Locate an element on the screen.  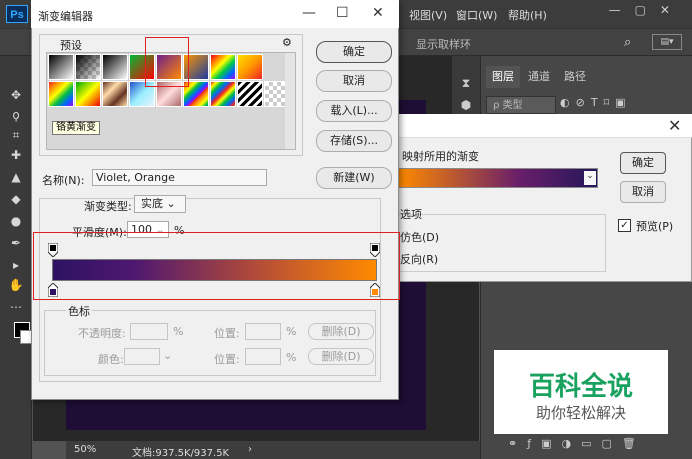
blur-icon: ● is located at coordinates (16, 221).